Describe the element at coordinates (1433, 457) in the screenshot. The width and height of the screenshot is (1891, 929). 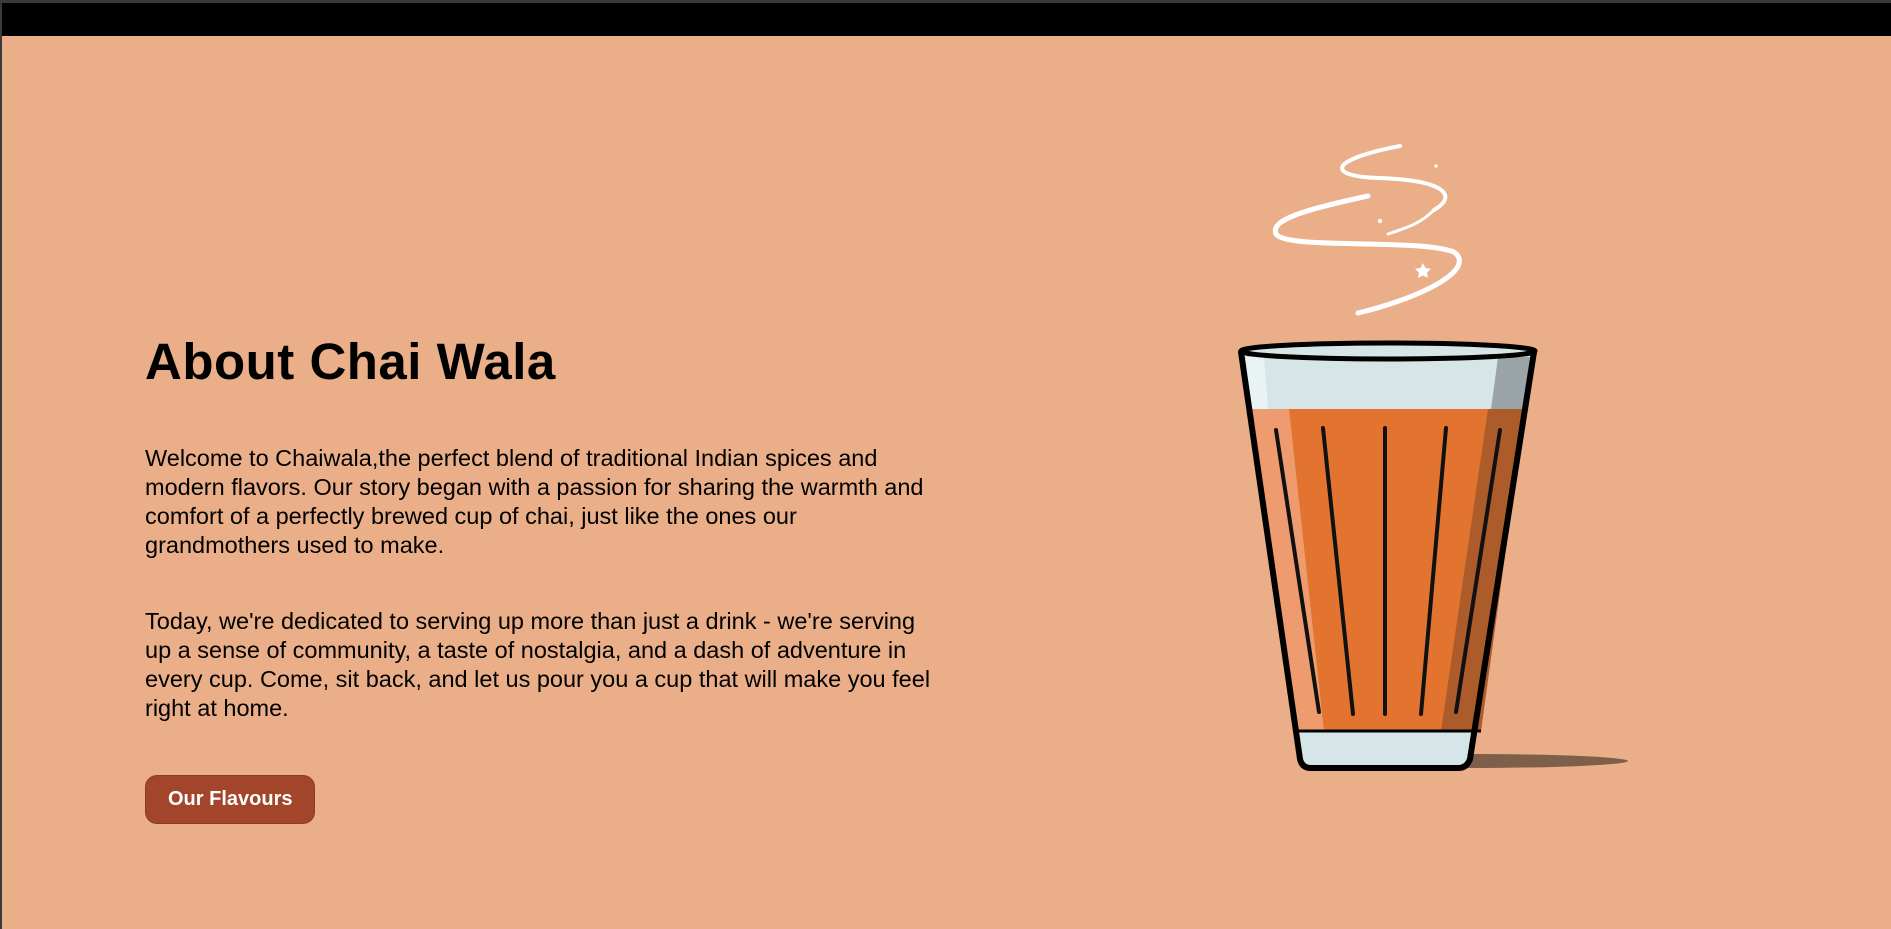
I see `chai-glass-icon` at that location.